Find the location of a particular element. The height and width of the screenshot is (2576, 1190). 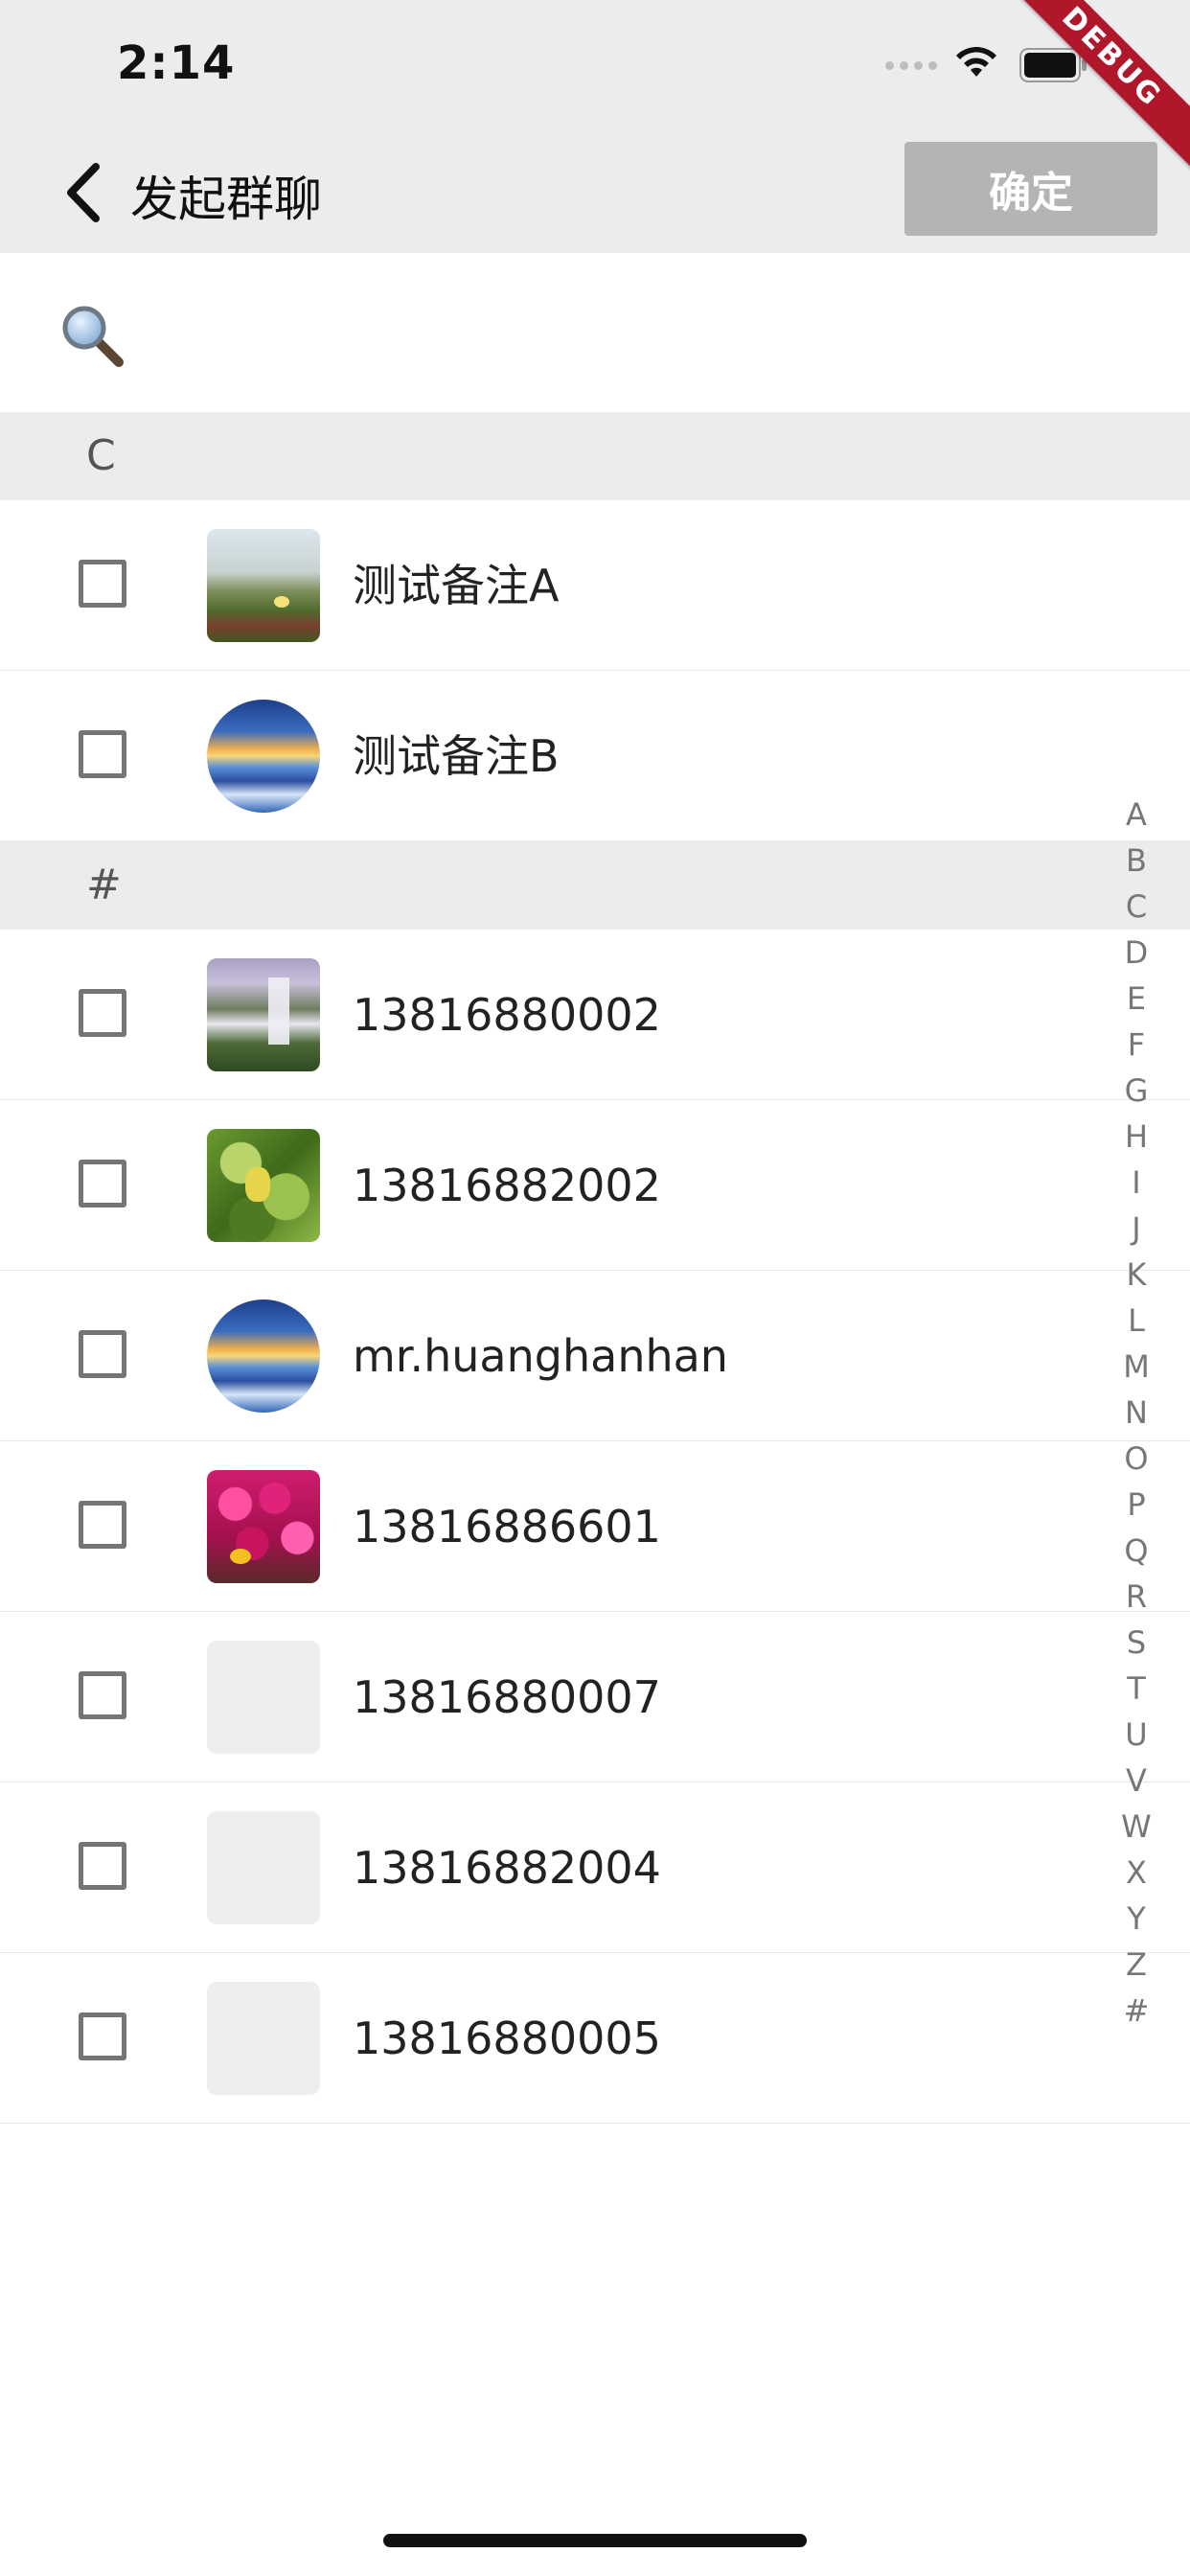

contact-row: 13816880002 is located at coordinates (595, 1015).